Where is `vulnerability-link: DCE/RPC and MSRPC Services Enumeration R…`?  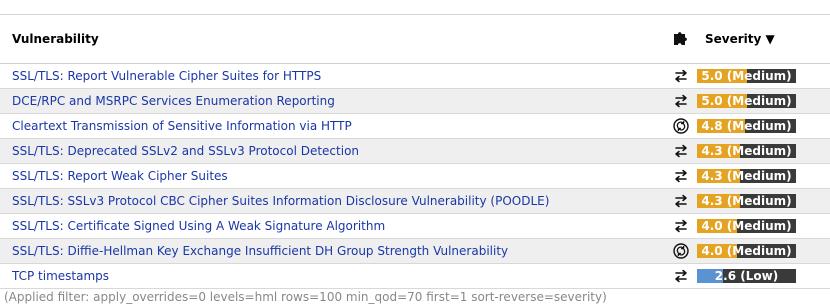
vulnerability-link: DCE/RPC and MSRPC Services Enumeration R… is located at coordinates (173, 101).